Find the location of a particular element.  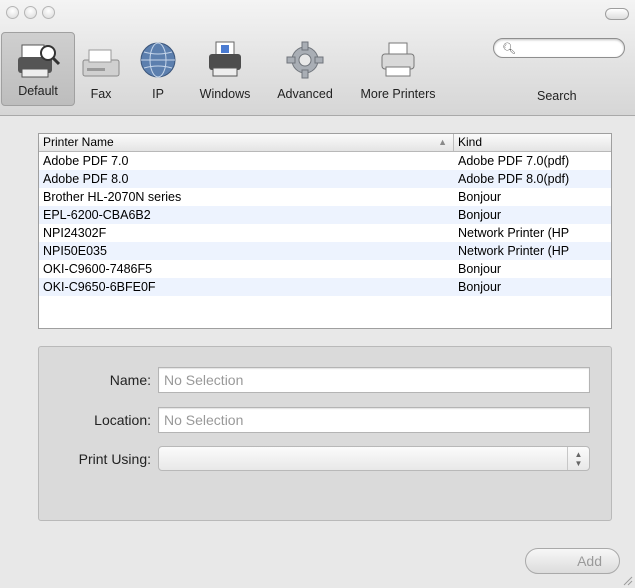

search-icon: 🔍︎ is located at coordinates (509, 49).